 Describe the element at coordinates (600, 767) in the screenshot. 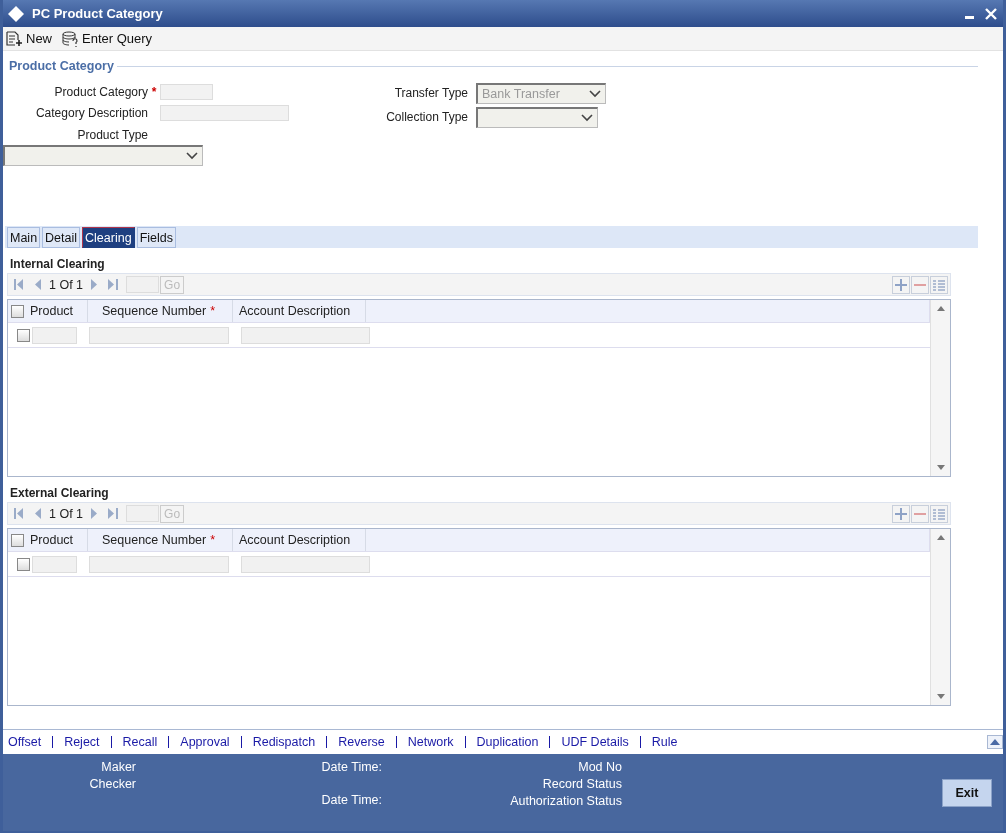

I see `mod-no-label: Mod No` at that location.